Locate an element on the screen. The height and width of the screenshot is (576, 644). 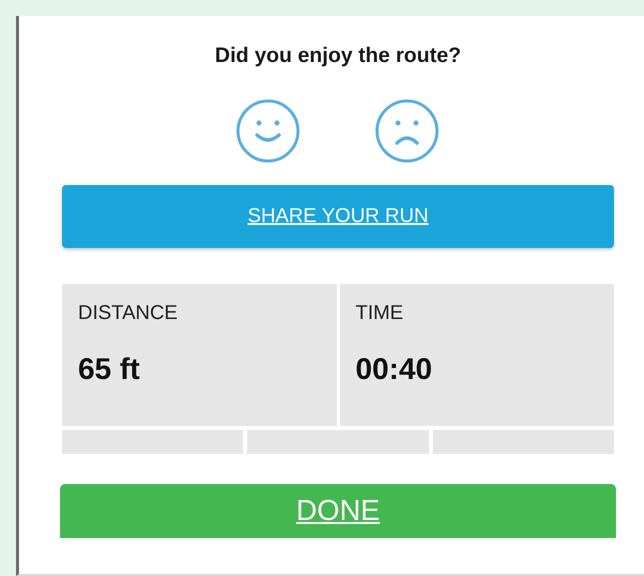
sad-face-icon is located at coordinates (406, 131).